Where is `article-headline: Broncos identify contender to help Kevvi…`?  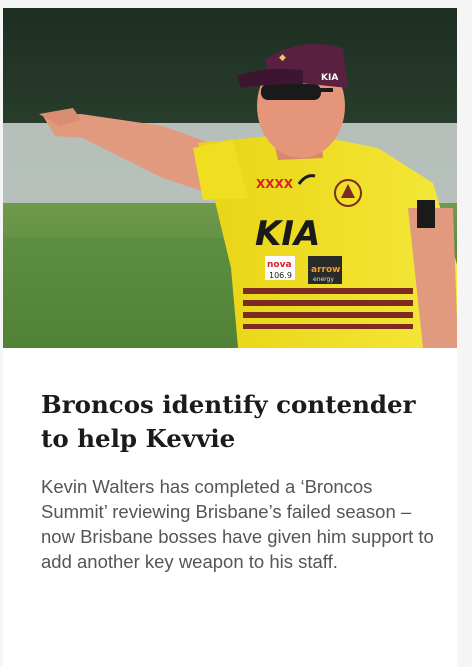 article-headline: Broncos identify contender to help Kevvi… is located at coordinates (236, 422).